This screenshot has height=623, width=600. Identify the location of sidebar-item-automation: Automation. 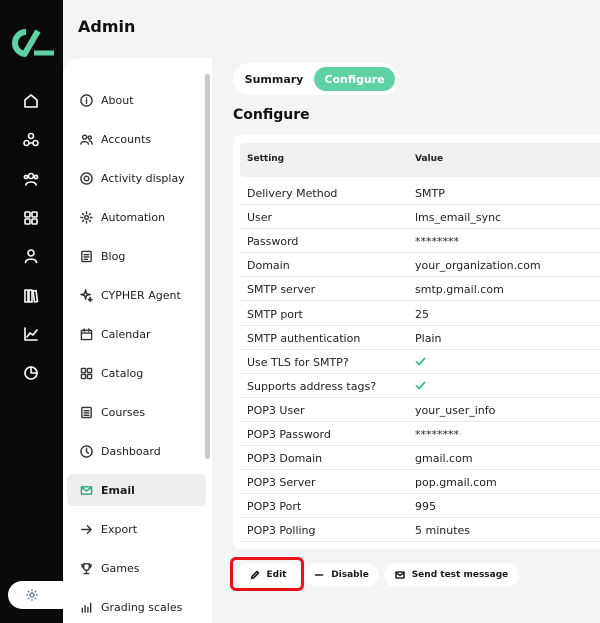
(136, 217).